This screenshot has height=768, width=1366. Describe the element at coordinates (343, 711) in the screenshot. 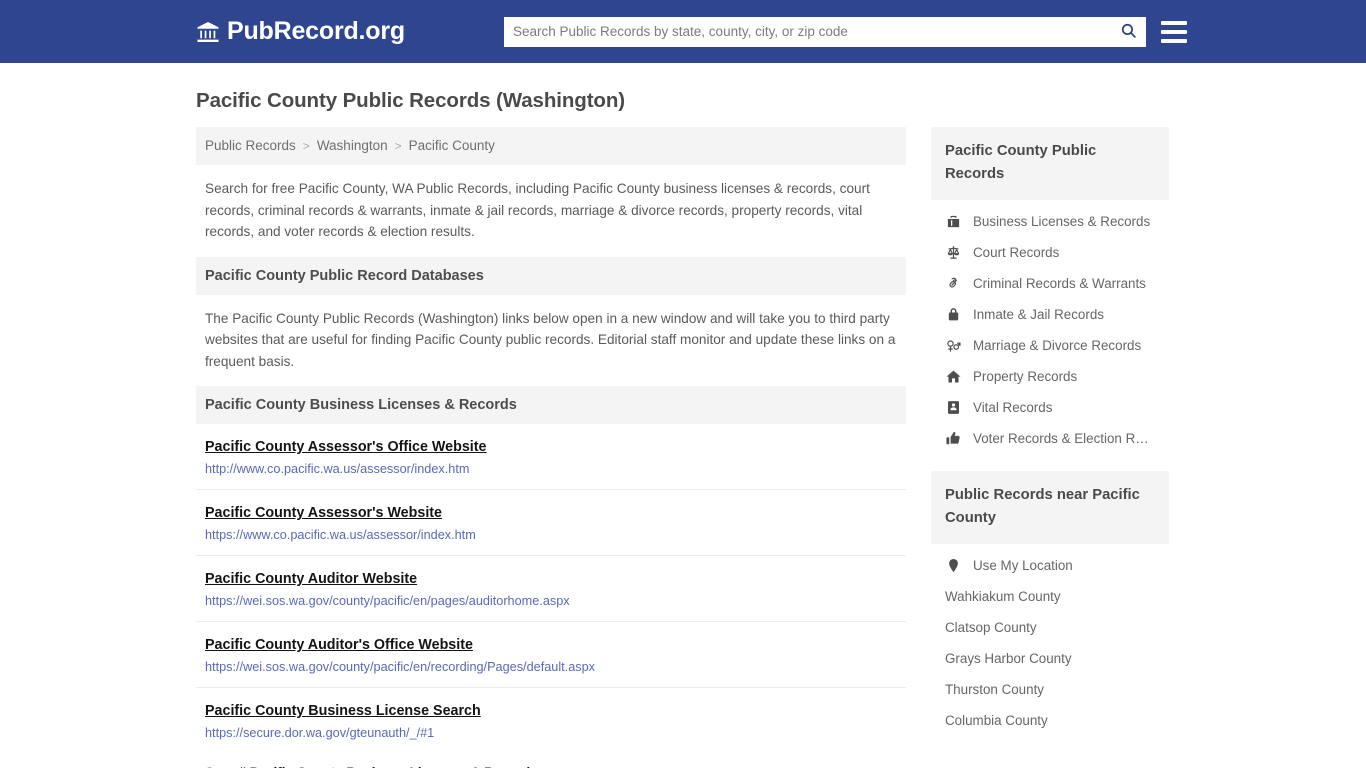

I see `record-title-link: Pacific County Business License Search` at that location.